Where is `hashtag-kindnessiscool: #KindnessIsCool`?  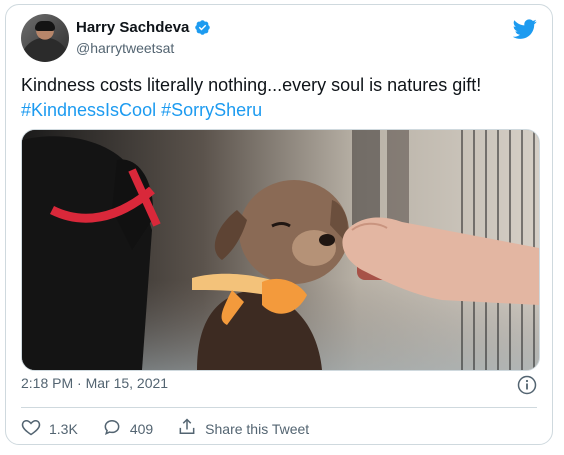
hashtag-kindnessiscool: #KindnessIsCool is located at coordinates (88, 110).